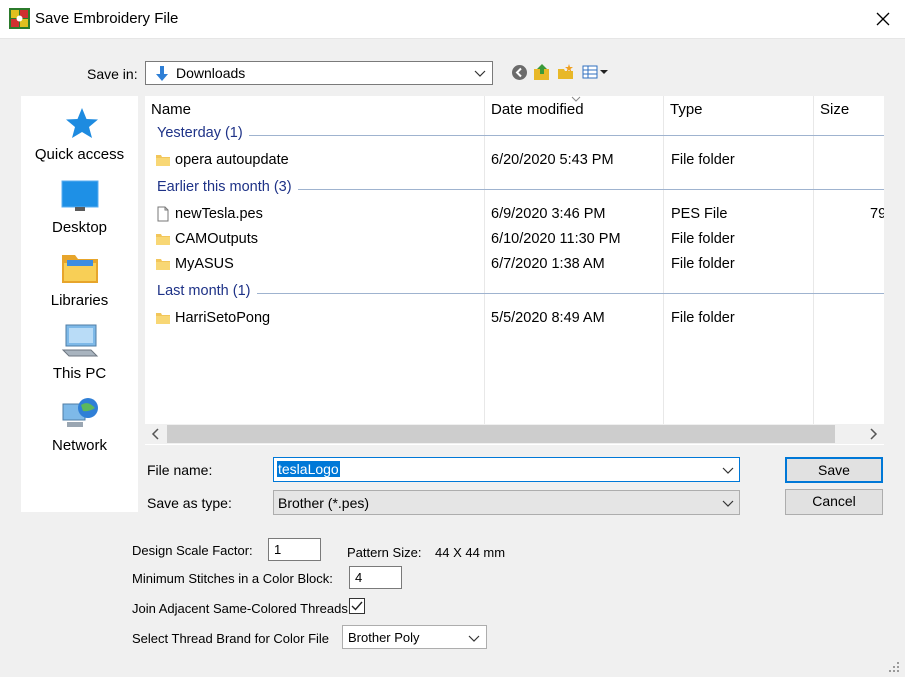 The height and width of the screenshot is (677, 905). Describe the element at coordinates (79, 140) in the screenshot. I see `place-quick-access: Quick access` at that location.